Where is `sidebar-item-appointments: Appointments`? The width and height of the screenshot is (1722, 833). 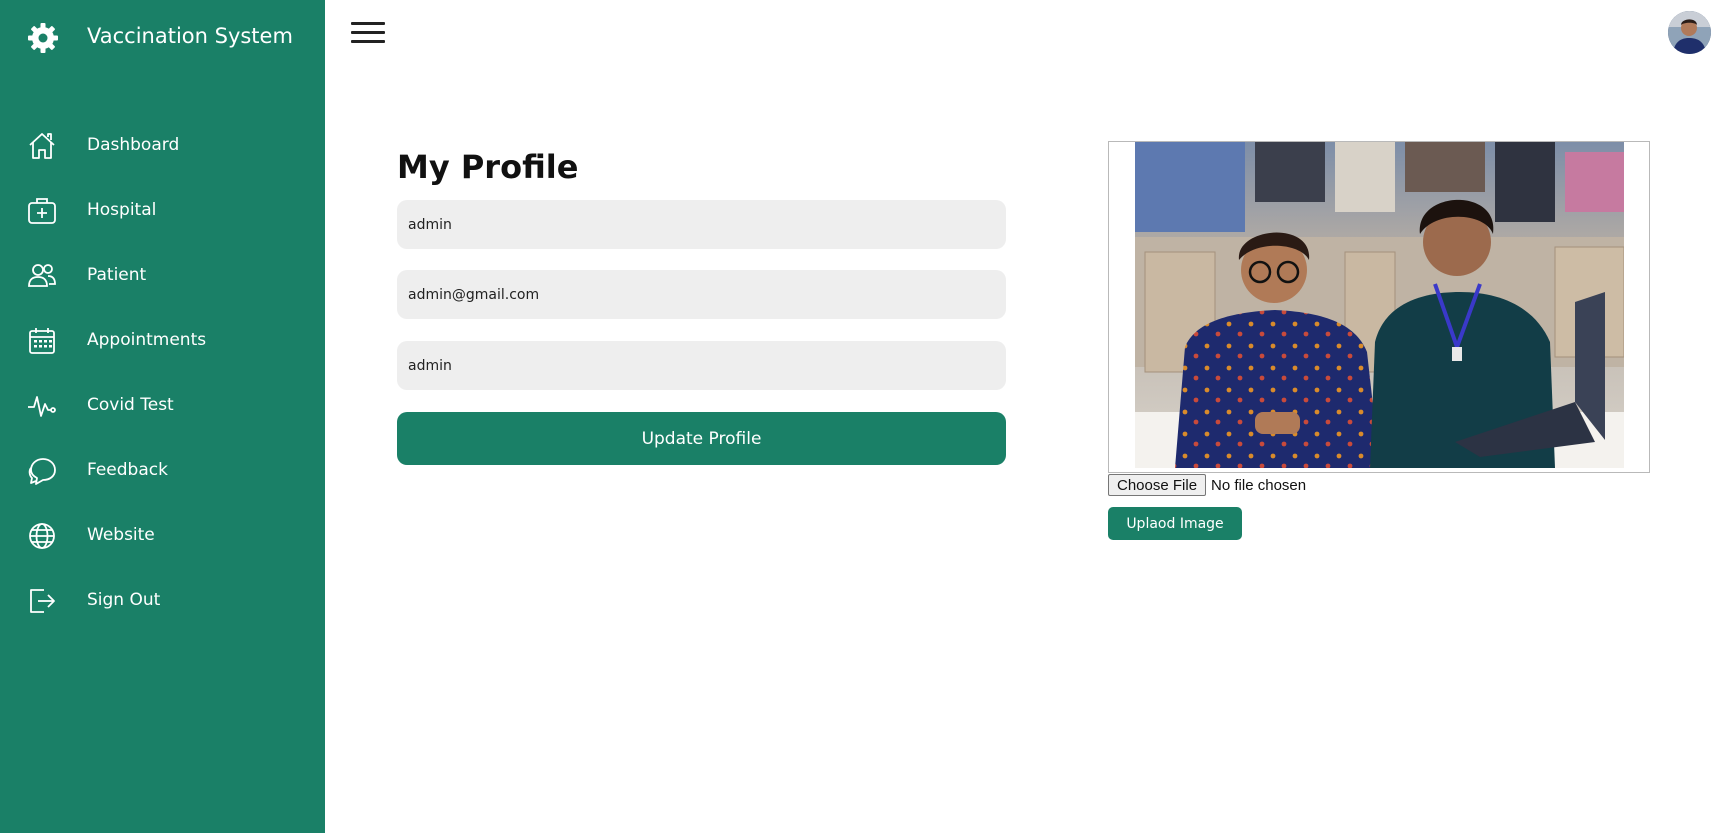
sidebar-item-appointments: Appointments is located at coordinates (162, 341).